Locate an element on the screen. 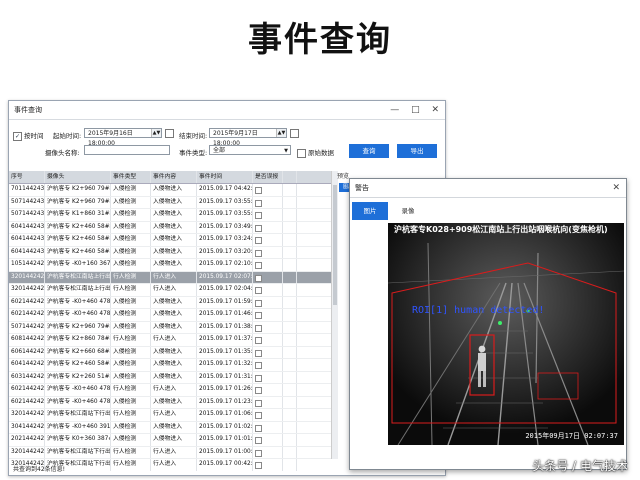 The image size is (640, 480). col-header-id: 序号 is located at coordinates (27, 177).